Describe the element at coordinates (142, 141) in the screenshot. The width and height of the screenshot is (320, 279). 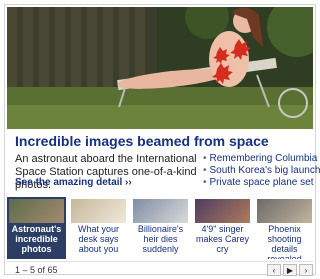
I see `feature-headline: Incredible images beamed from space` at that location.